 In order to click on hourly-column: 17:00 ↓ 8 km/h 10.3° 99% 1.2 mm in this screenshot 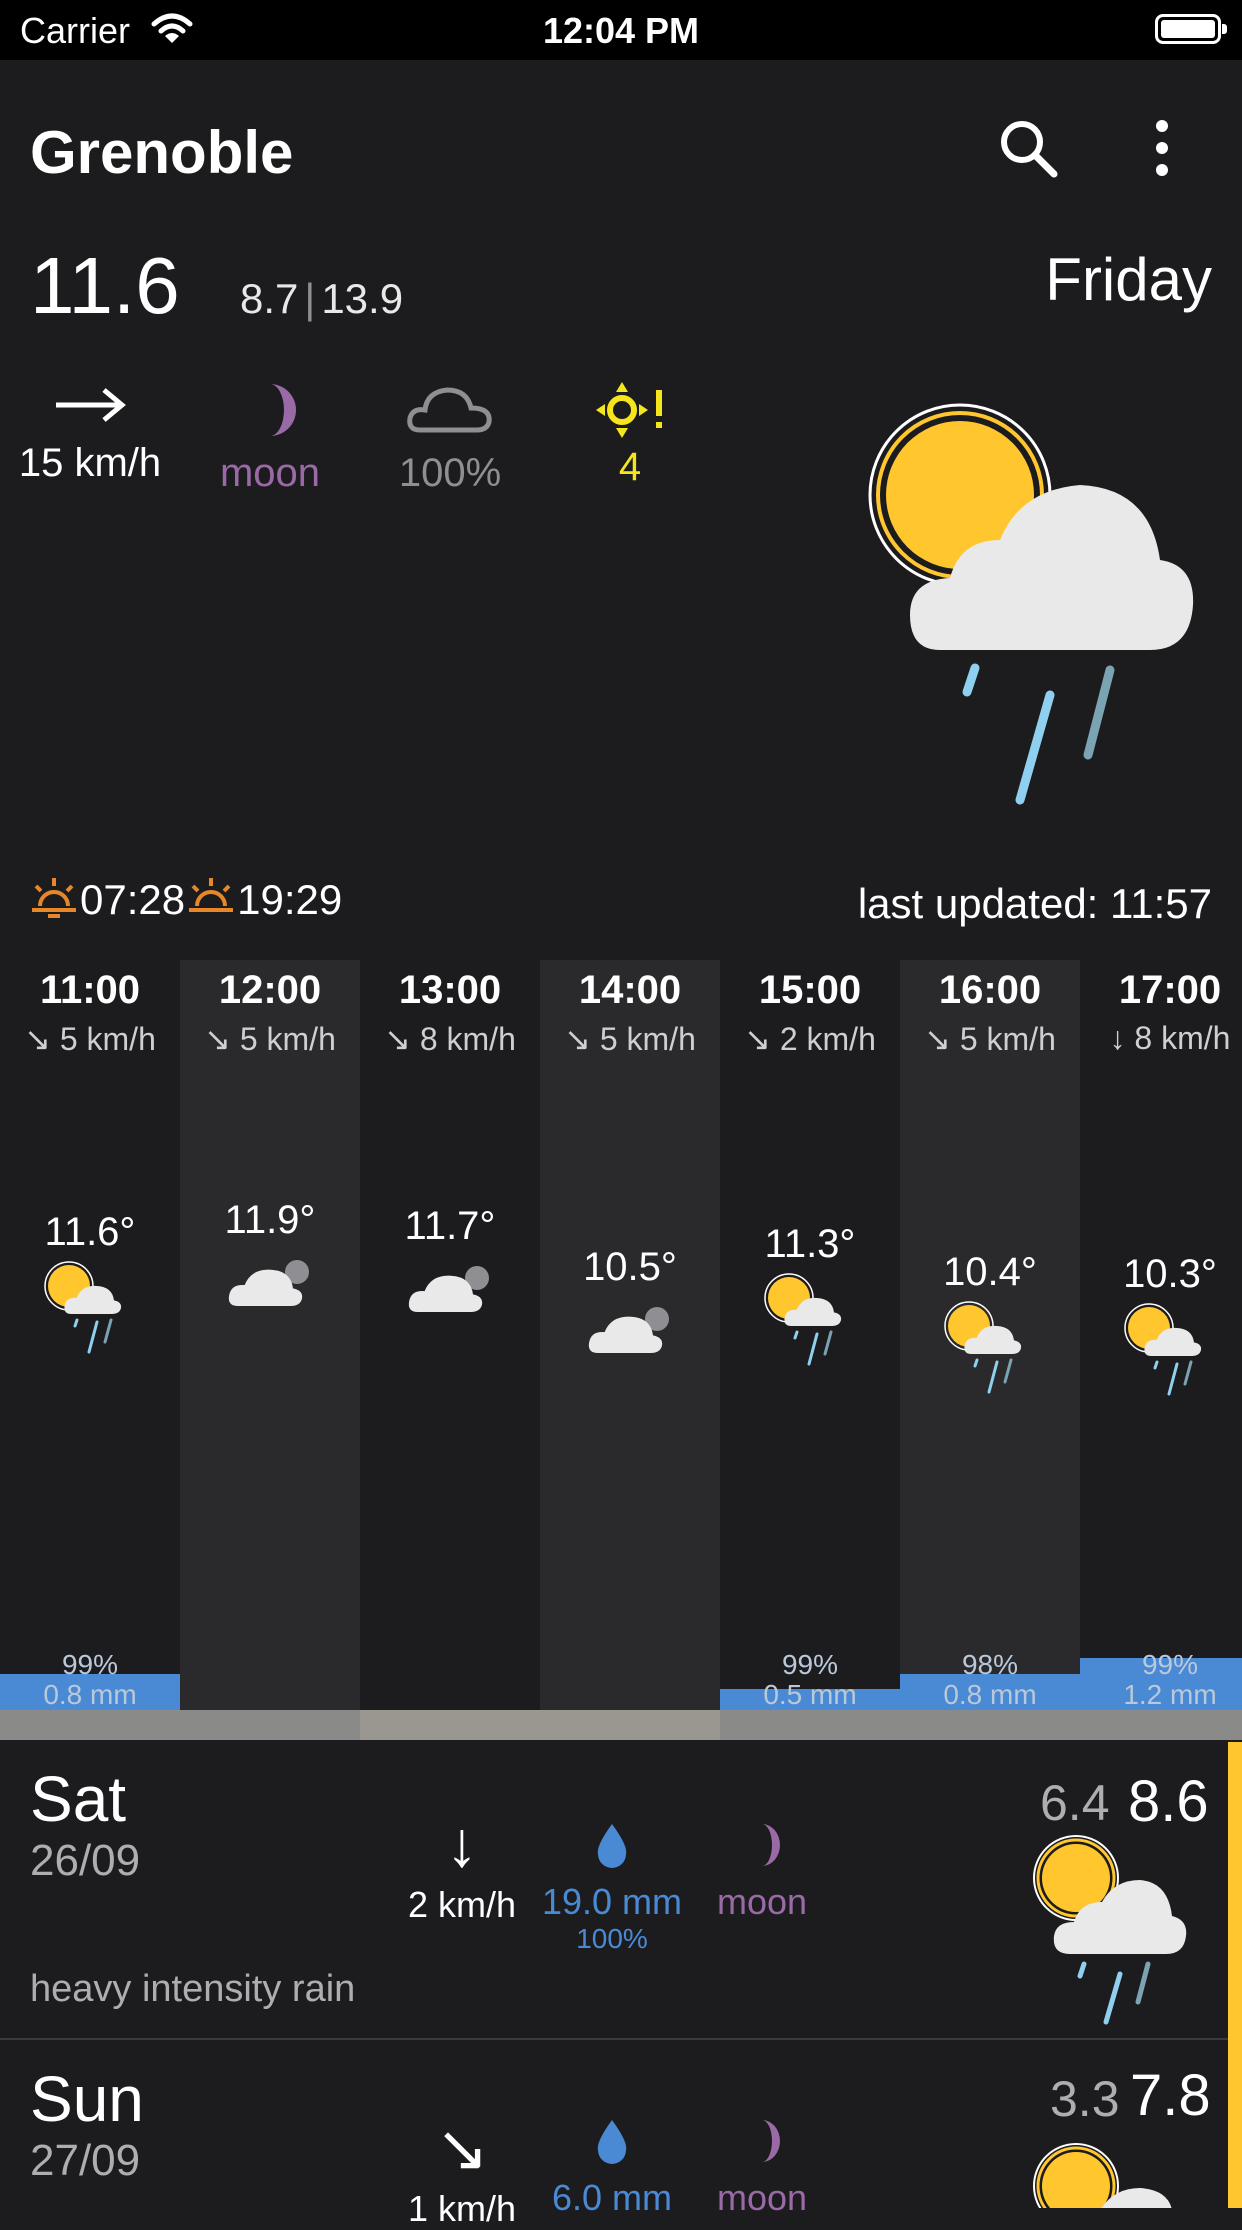, I will do `click(1161, 1335)`.